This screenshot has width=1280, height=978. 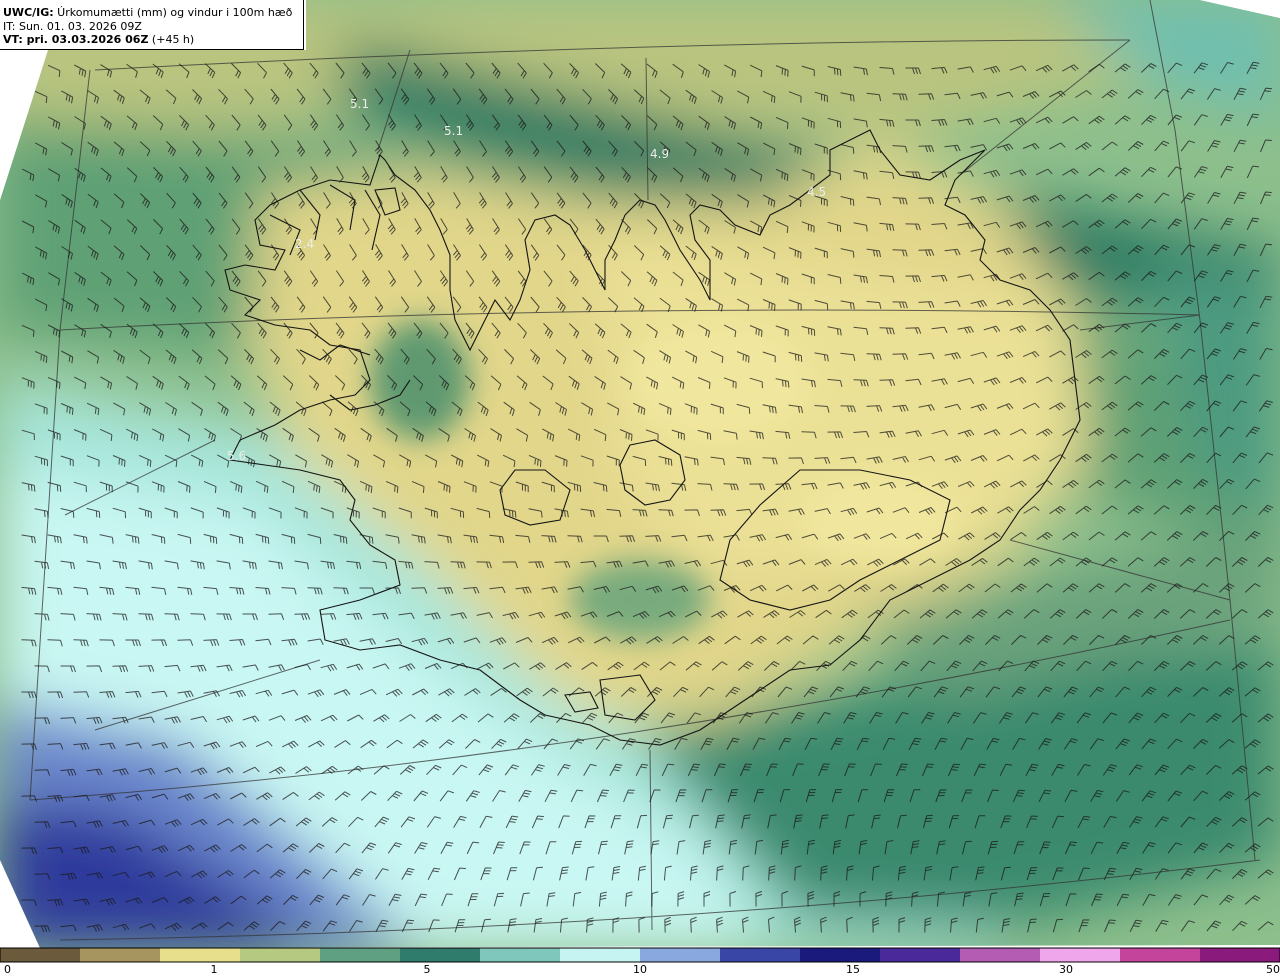 What do you see at coordinates (304, 244) in the screenshot?
I see `map-value-label: 2.4` at bounding box center [304, 244].